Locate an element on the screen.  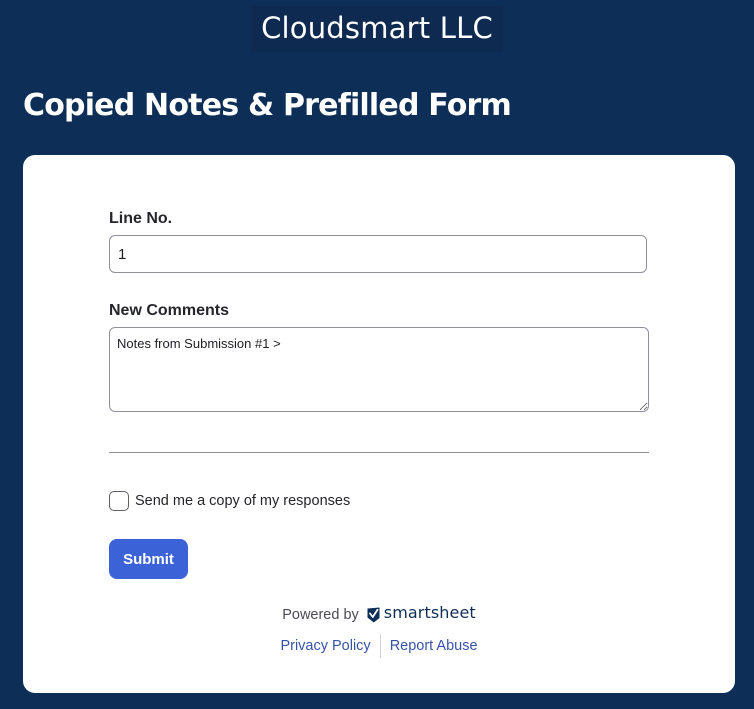
footer-links: Privacy Policy Report Abuse is located at coordinates (379, 646).